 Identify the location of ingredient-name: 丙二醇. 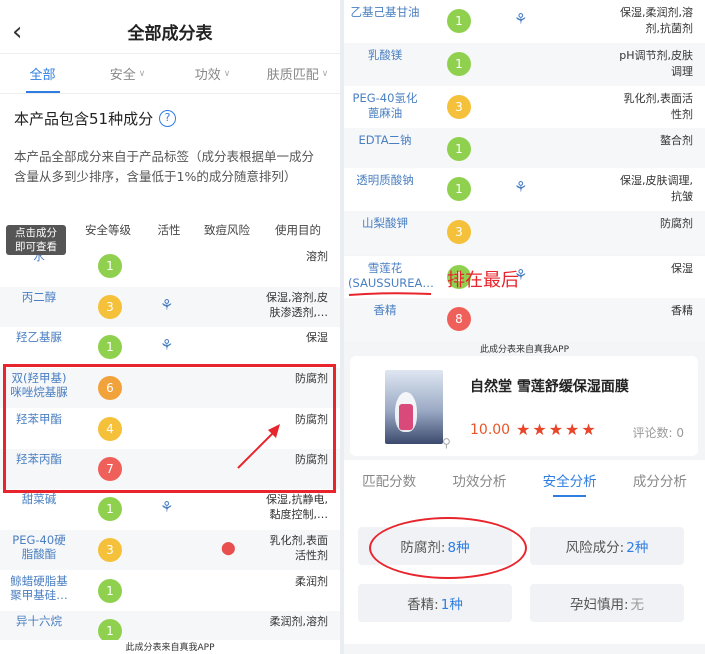
(39, 297).